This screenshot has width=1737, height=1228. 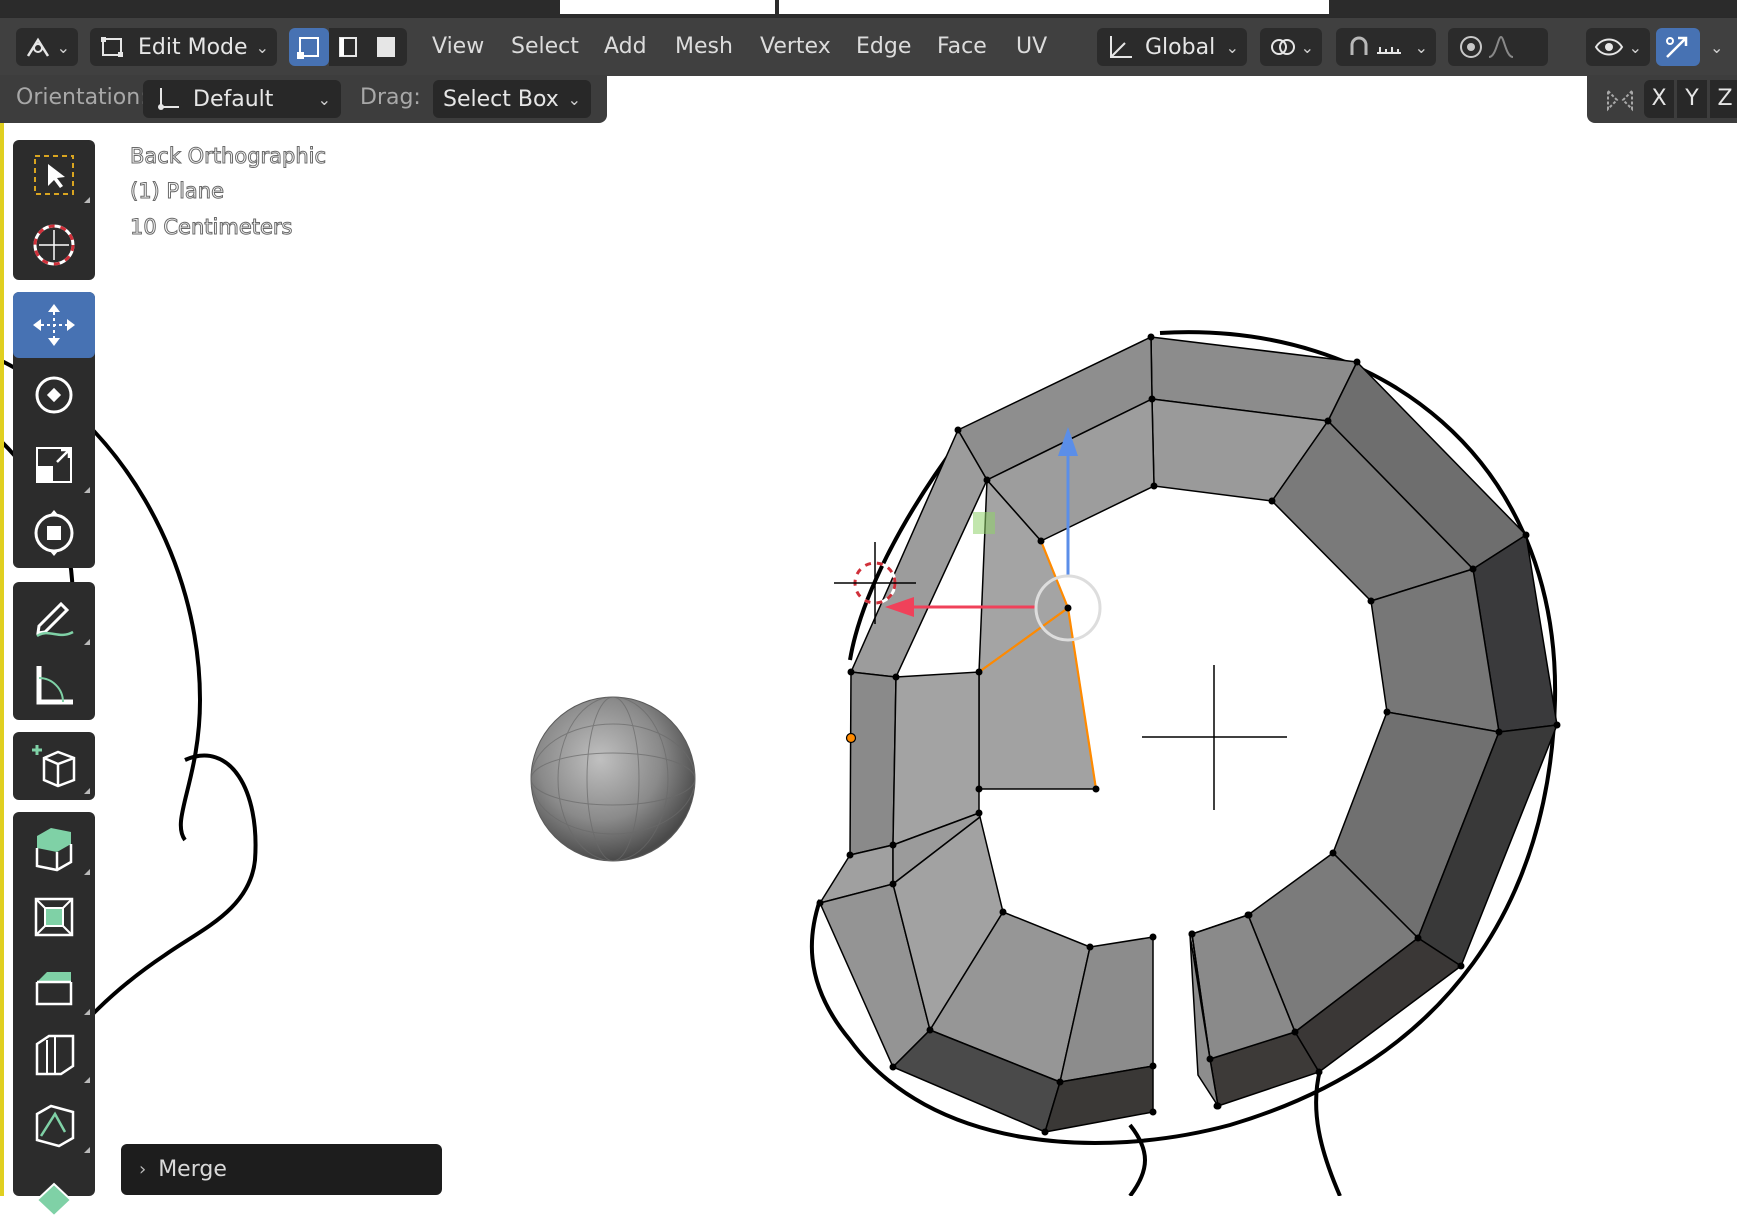 I want to click on inset-icon, so click(x=54, y=917).